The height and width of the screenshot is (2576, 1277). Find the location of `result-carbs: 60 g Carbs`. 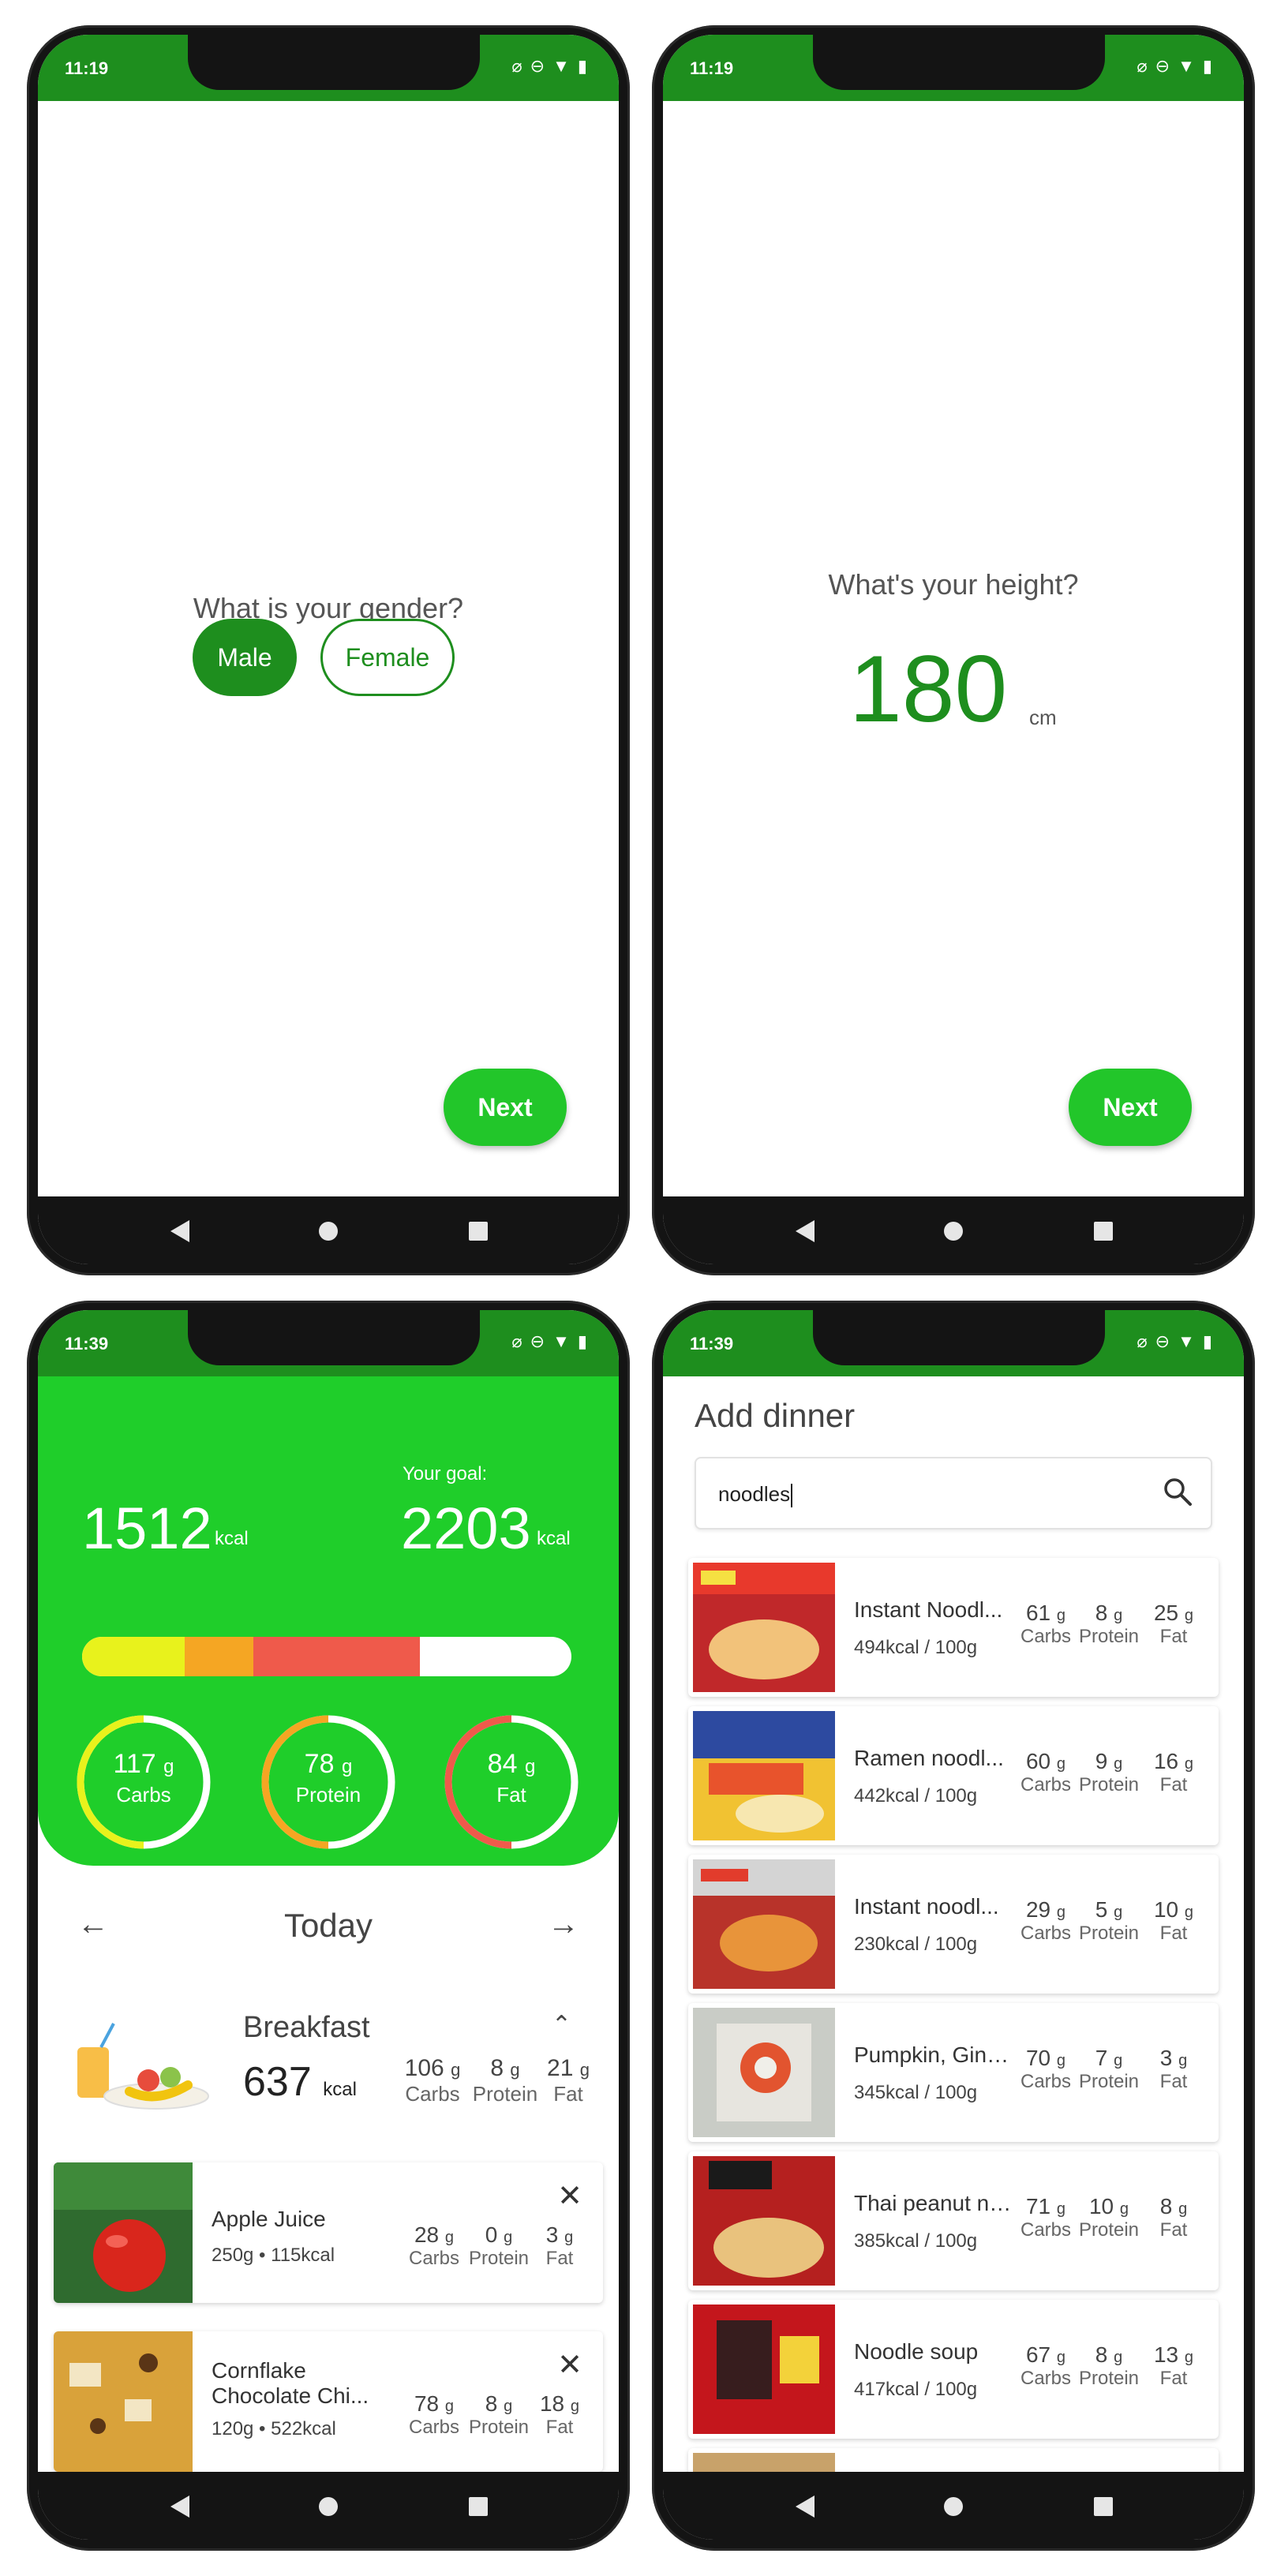

result-carbs: 60 g Carbs is located at coordinates (1046, 1772).